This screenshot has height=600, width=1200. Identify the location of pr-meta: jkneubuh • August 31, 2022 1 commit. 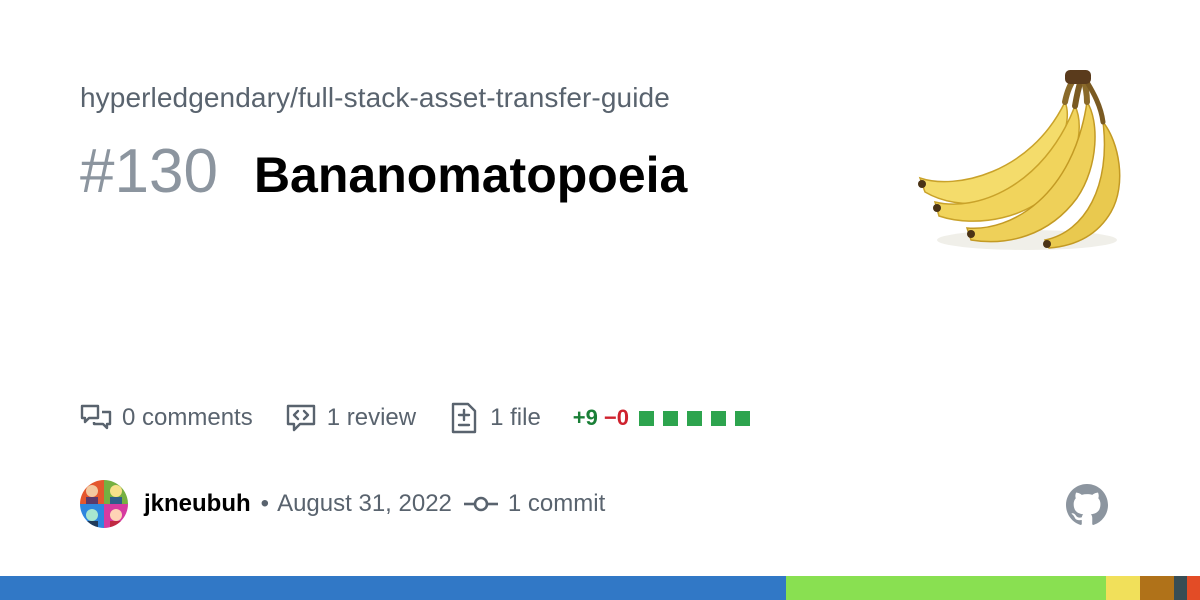
(342, 504).